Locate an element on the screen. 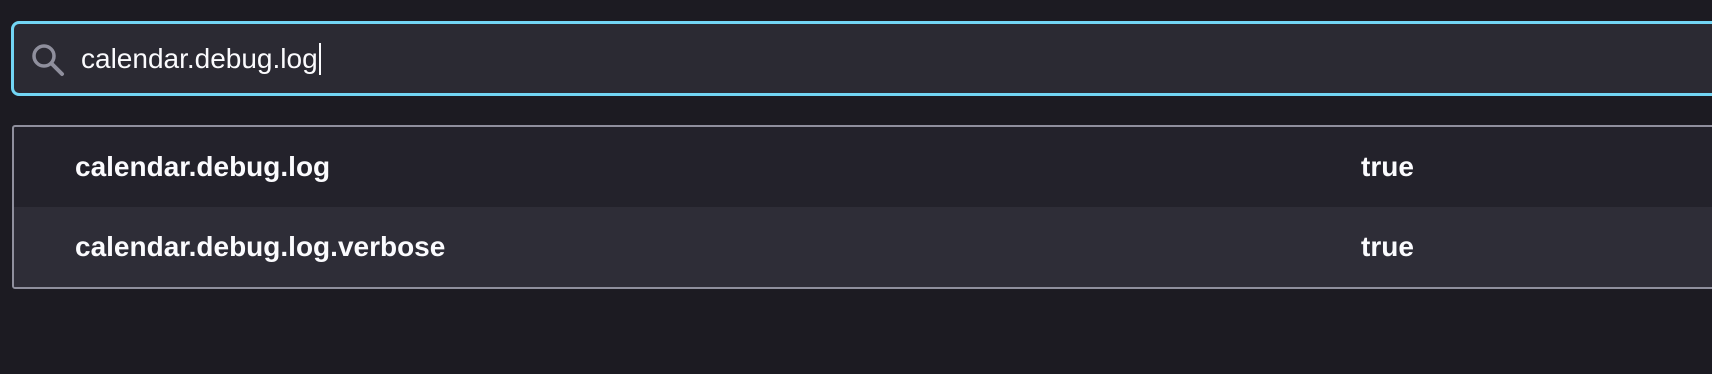  pref-name: calendar.debug.log.verbose is located at coordinates (260, 246).